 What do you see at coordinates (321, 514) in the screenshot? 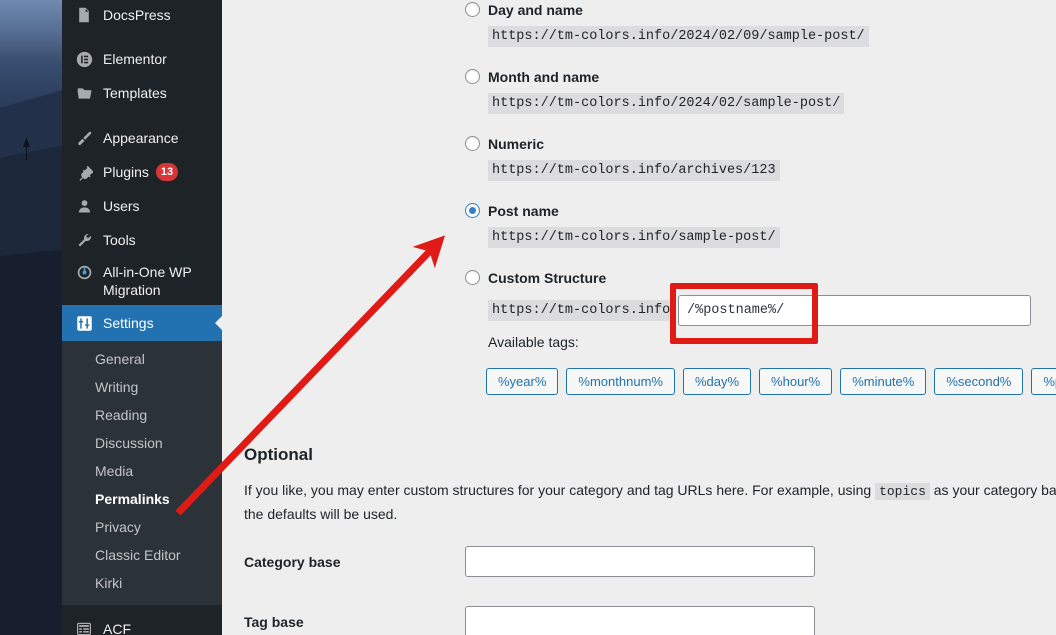
I see `optional-desc-line2: the defaults will be used.` at bounding box center [321, 514].